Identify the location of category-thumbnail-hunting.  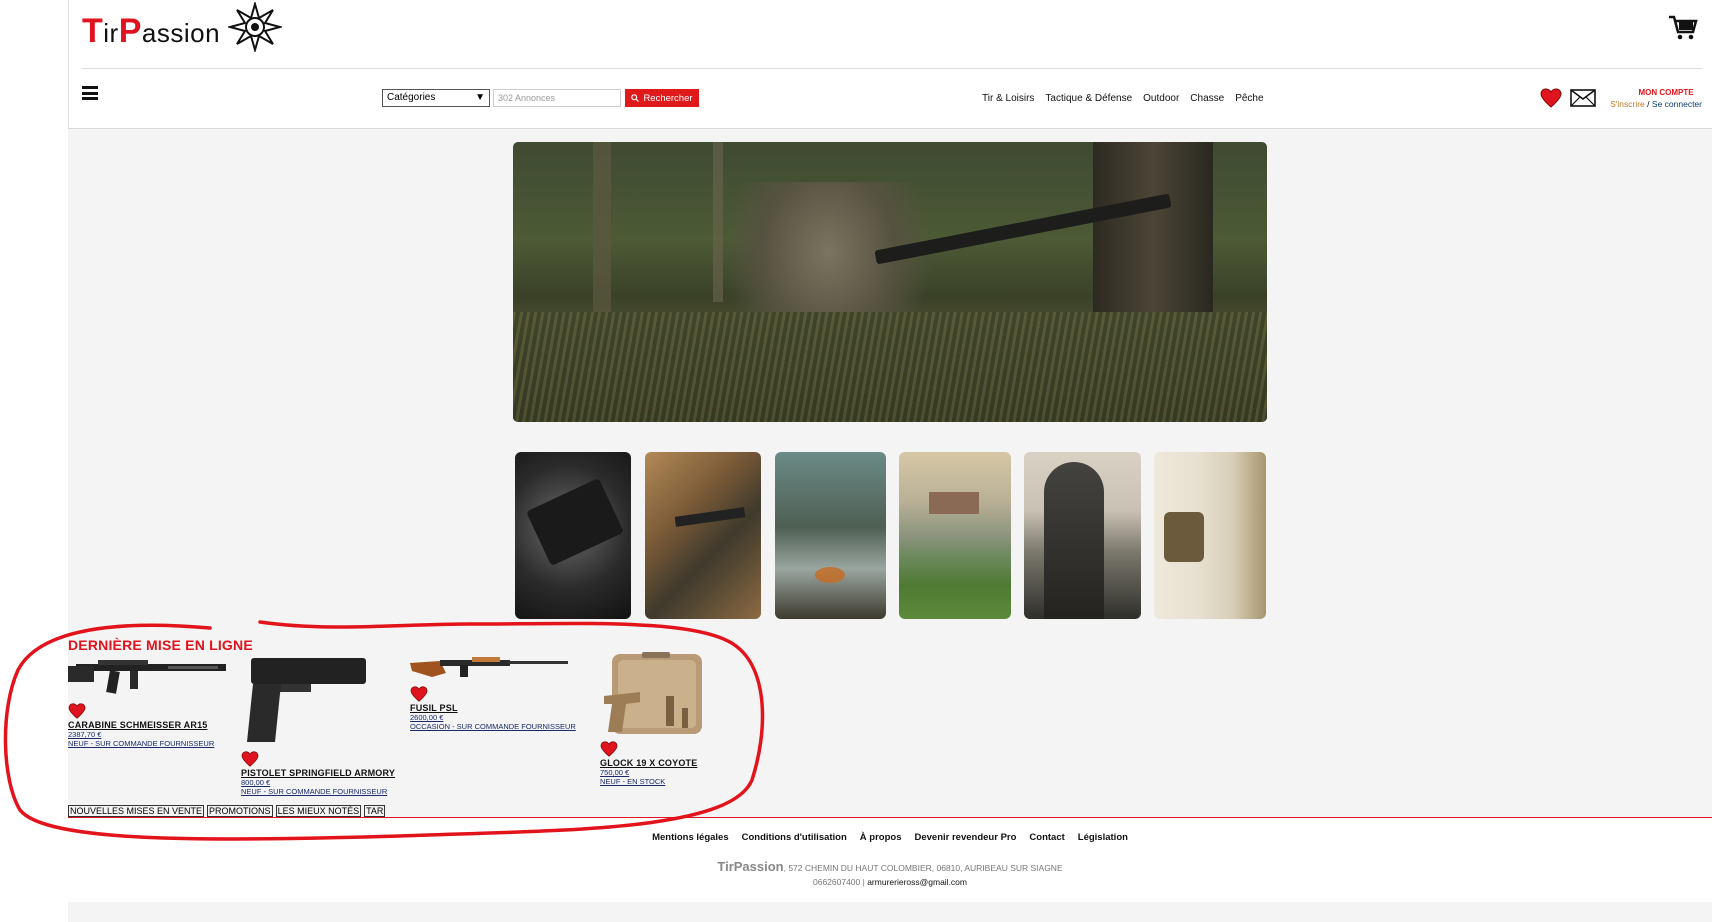
(1082, 535).